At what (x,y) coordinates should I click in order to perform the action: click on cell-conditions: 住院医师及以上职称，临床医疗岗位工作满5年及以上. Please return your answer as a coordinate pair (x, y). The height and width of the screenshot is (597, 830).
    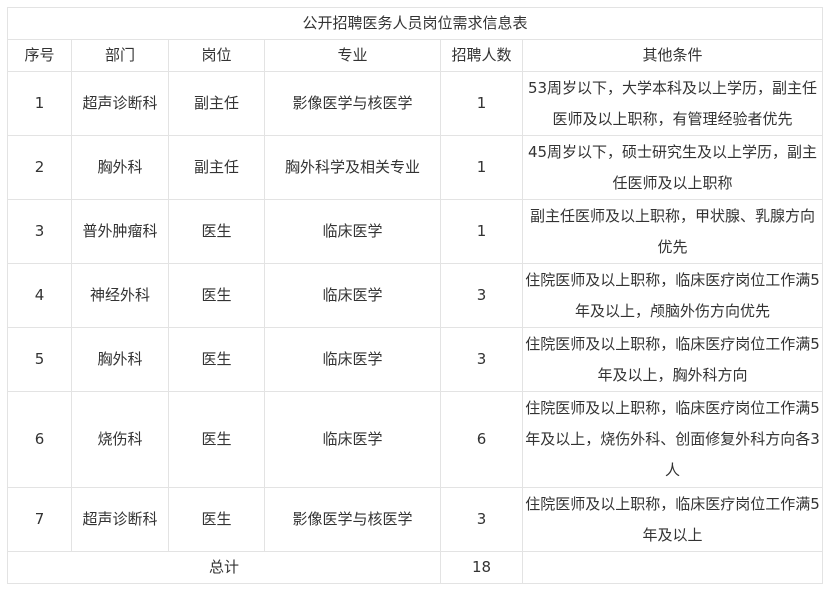
    Looking at the image, I should click on (672, 519).